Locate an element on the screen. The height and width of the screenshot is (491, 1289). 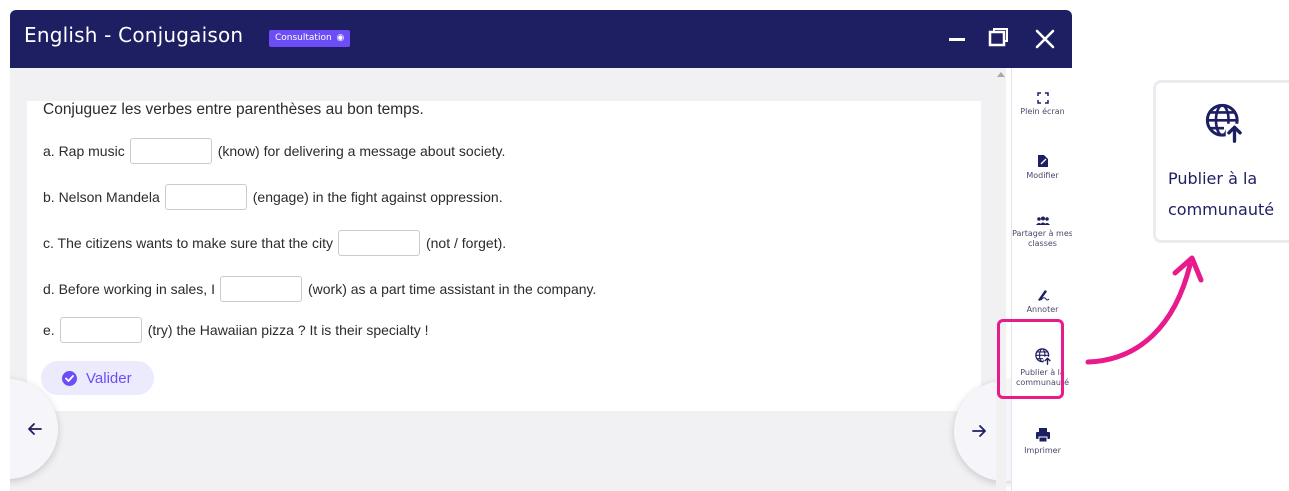
content-scrollbar is located at coordinates (1001, 279).